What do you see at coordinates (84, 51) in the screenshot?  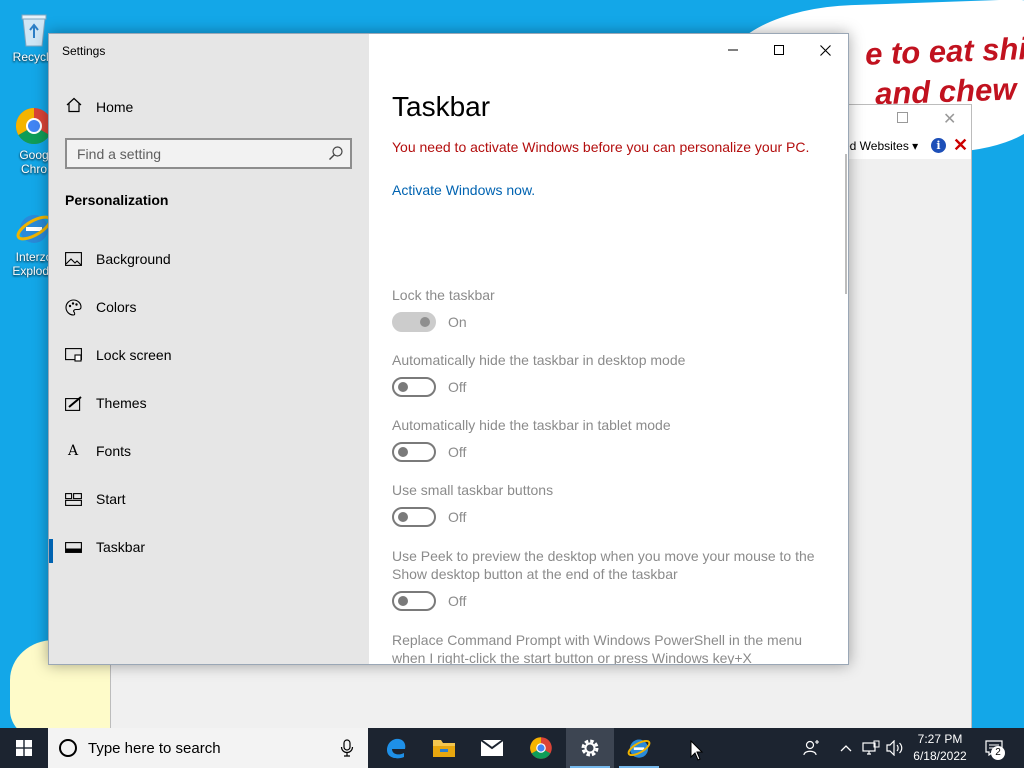 I see `window-title: Settings` at bounding box center [84, 51].